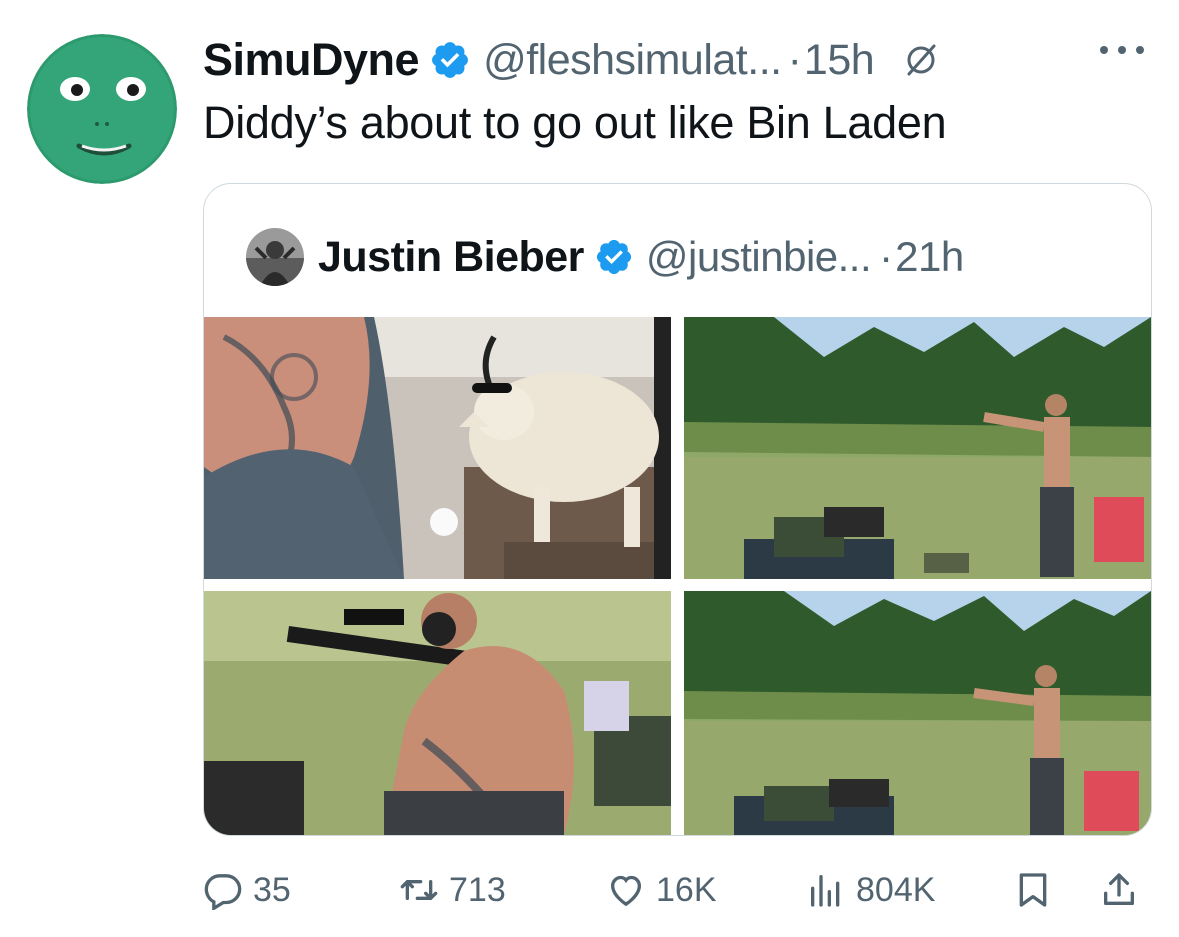  I want to click on views-button: 804K, so click(870, 890).